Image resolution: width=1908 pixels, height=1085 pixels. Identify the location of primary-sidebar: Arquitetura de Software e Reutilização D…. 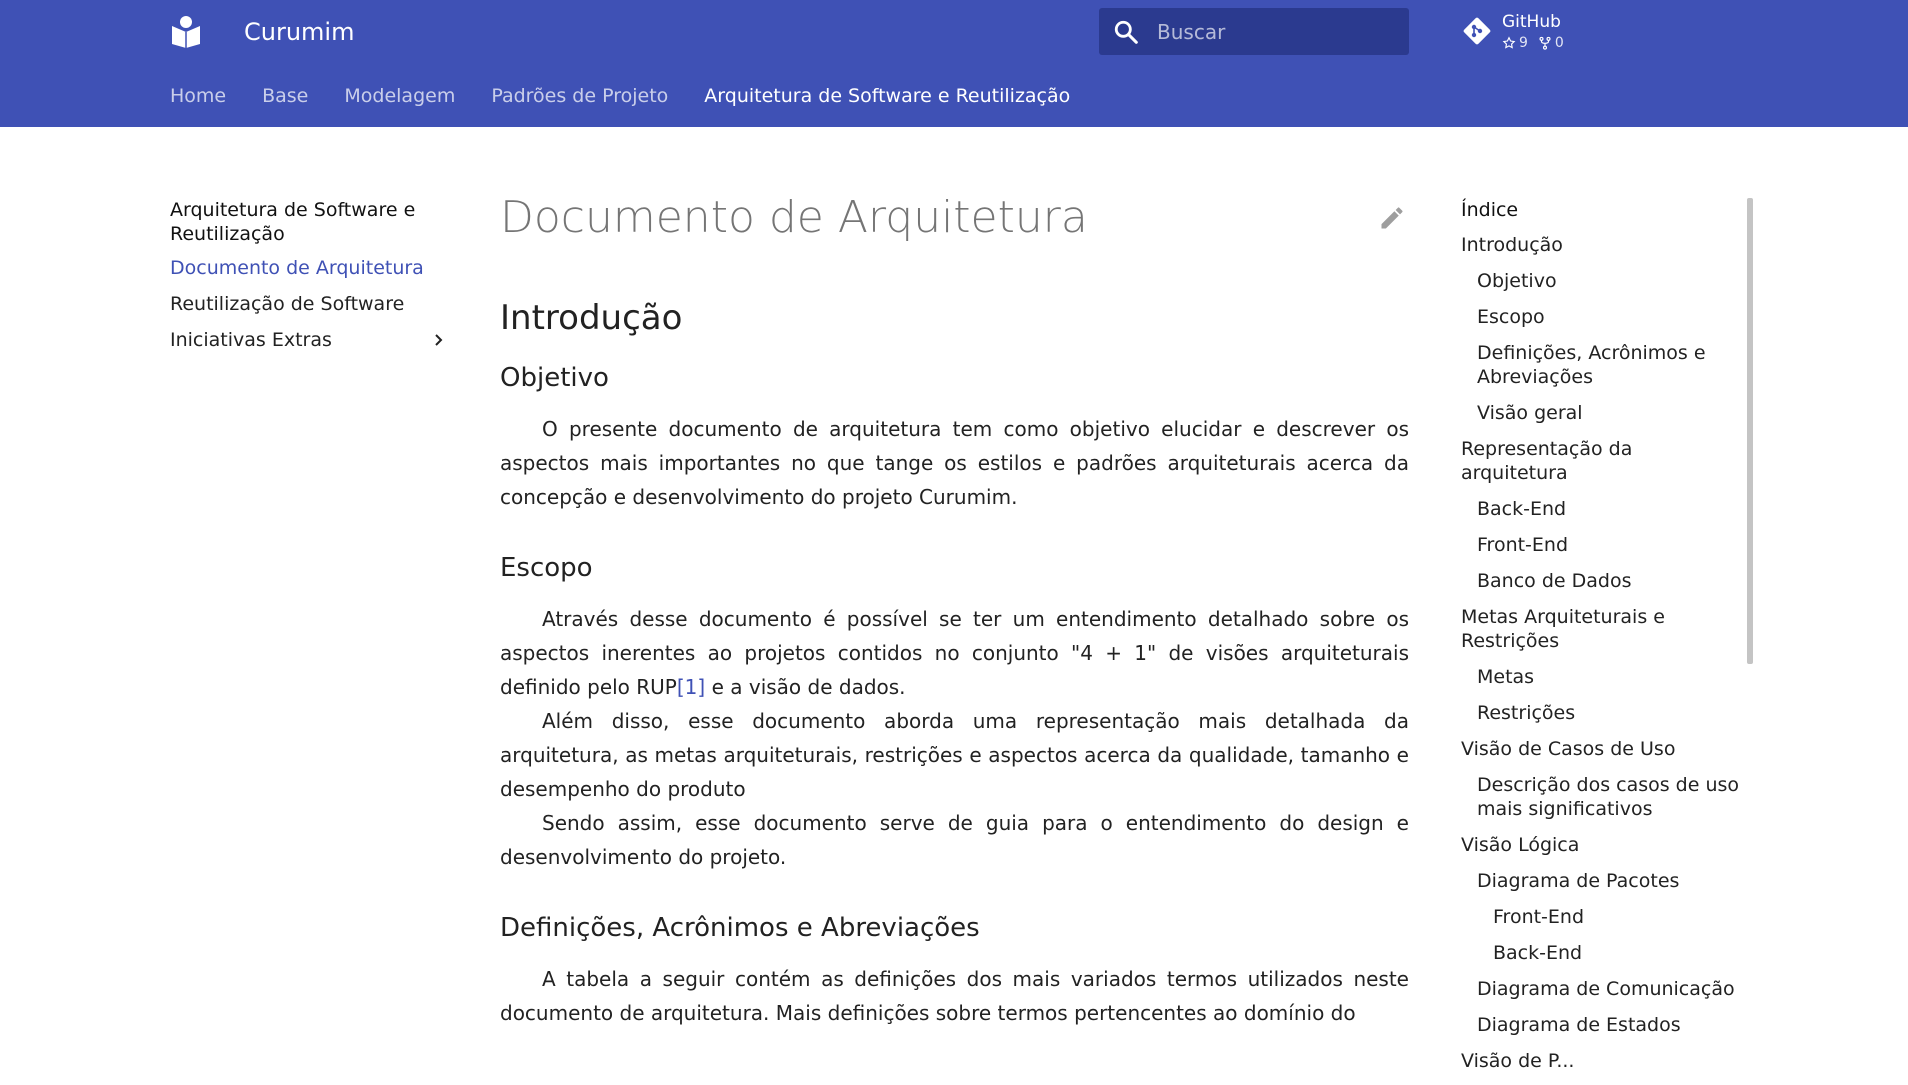
(308, 281).